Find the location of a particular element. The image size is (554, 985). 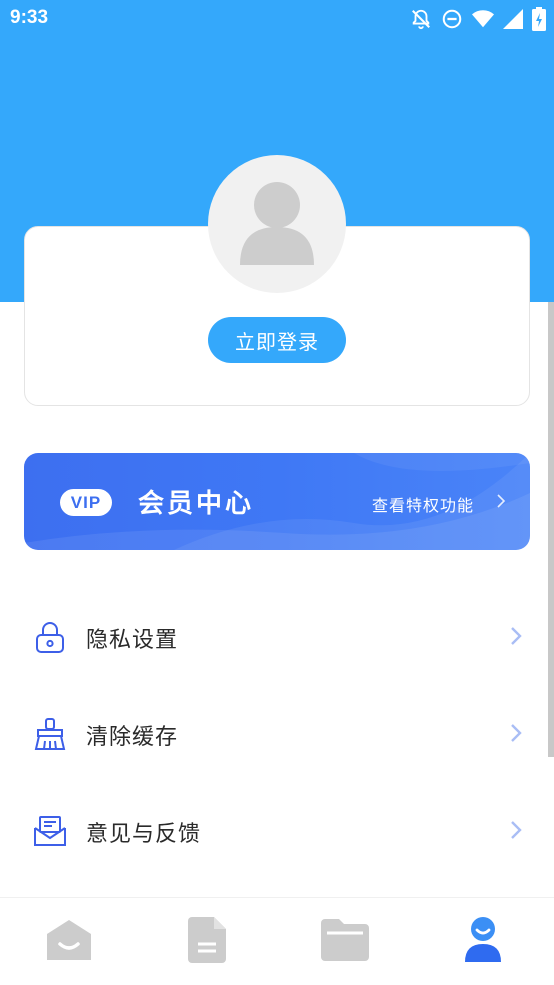

vip-privileges-link: 查看特权功能 is located at coordinates (423, 504).